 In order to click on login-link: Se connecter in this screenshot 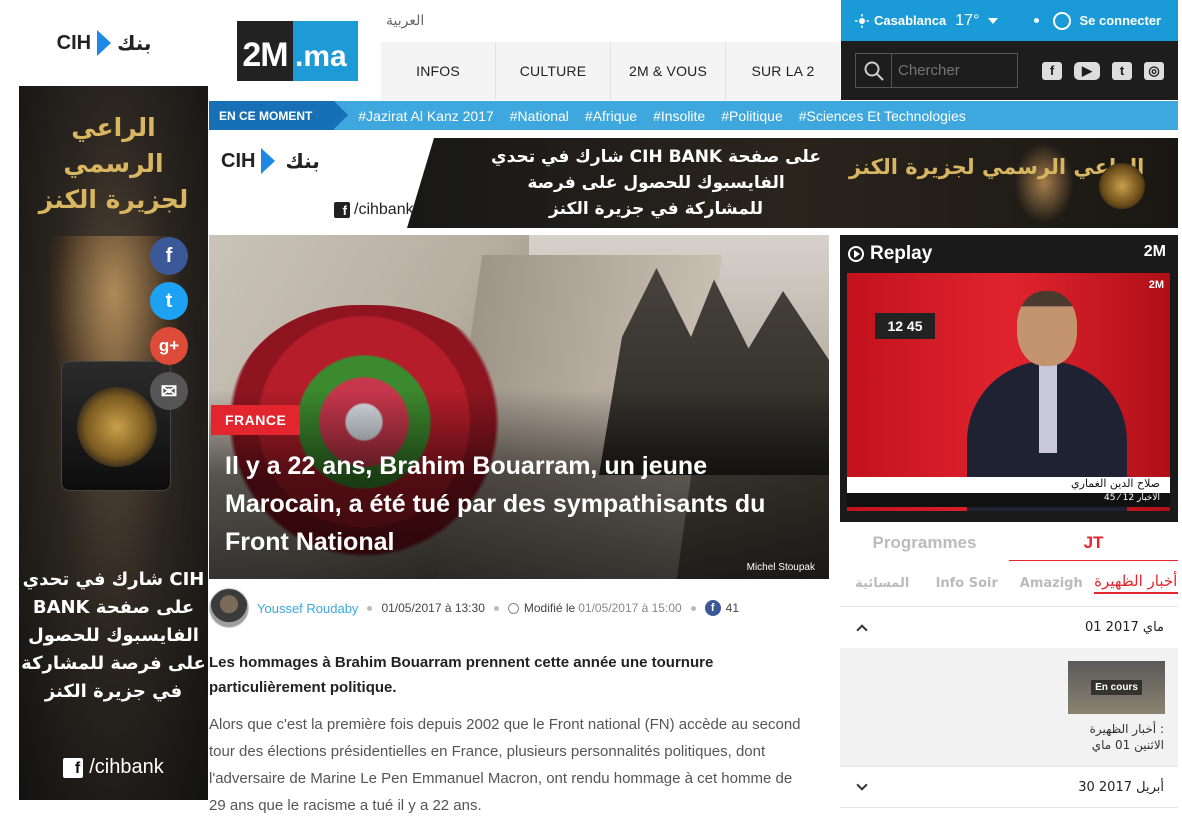, I will do `click(1097, 20)`.